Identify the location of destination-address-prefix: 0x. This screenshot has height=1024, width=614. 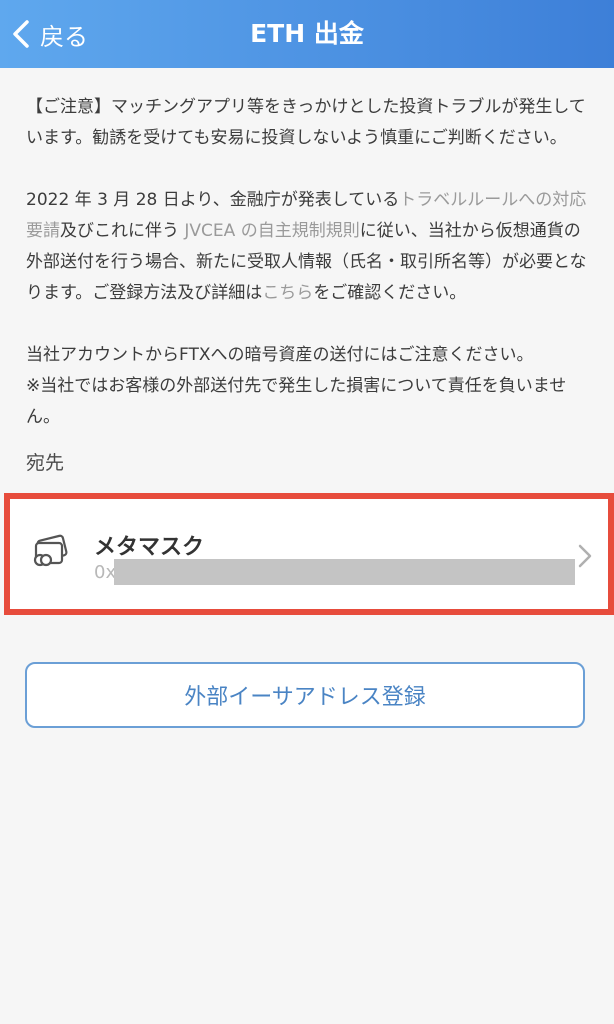
(105, 572).